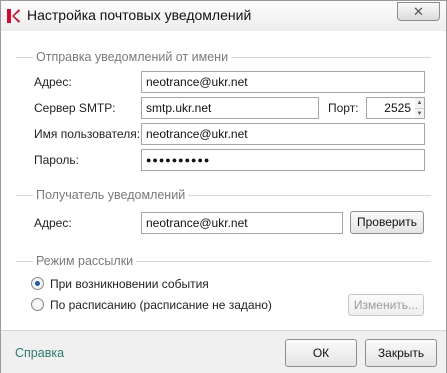  I want to click on schedule-radio, so click(37, 304).